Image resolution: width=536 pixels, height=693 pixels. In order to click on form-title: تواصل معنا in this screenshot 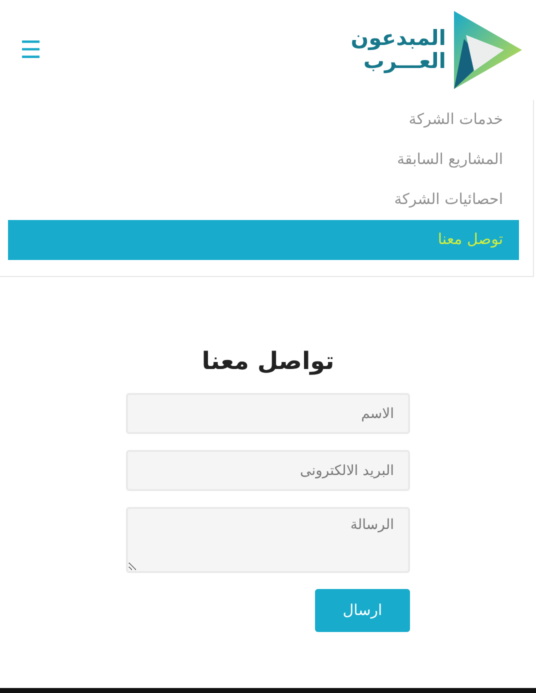, I will do `click(268, 361)`.